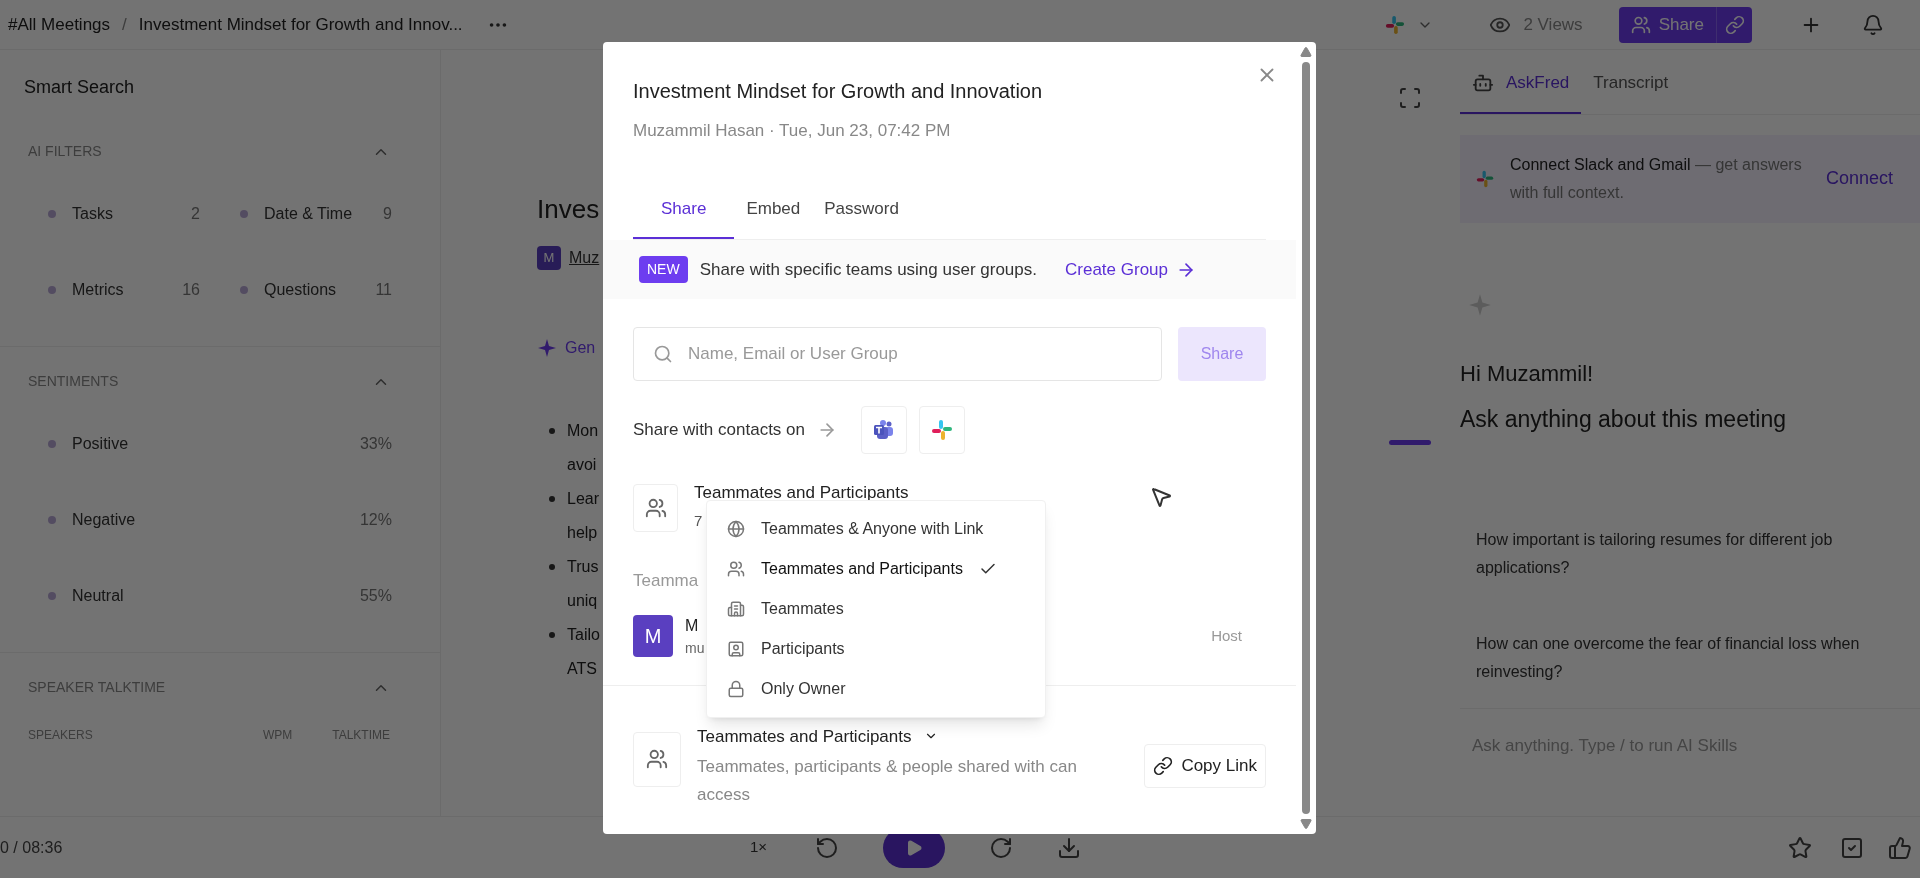  I want to click on panel-tab: AskFred, so click(1521, 88).